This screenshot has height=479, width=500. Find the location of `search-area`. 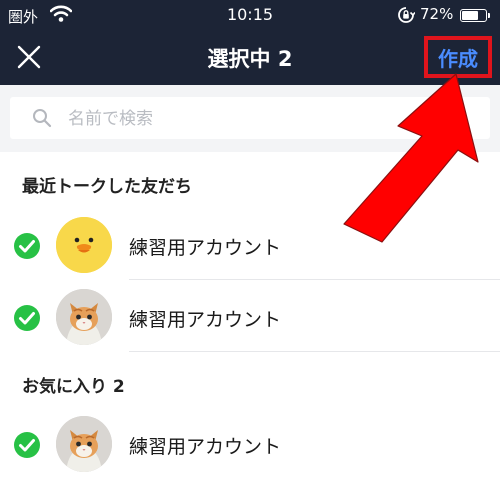

search-area is located at coordinates (250, 118).